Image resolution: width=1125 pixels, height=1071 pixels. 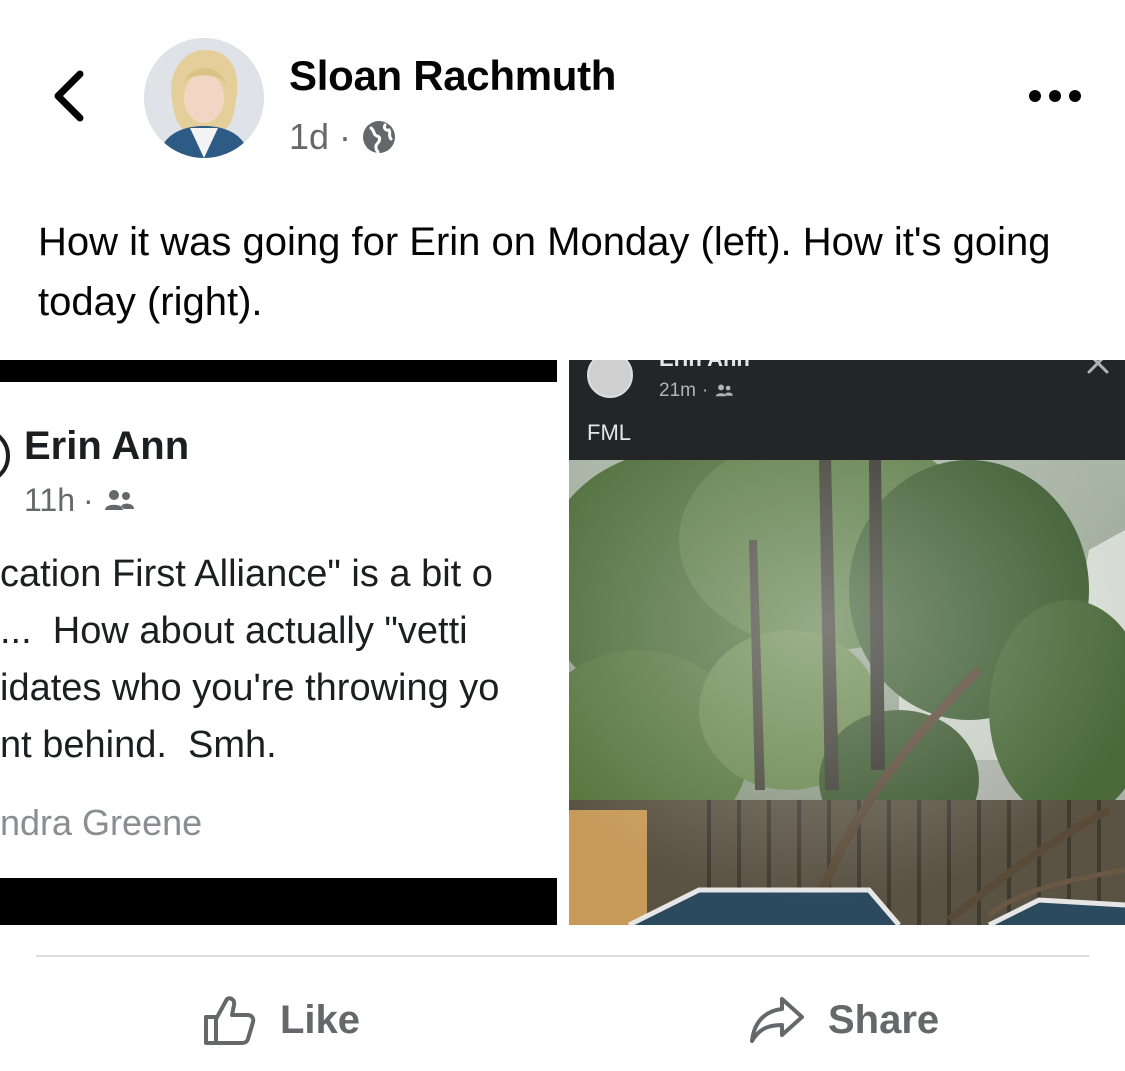 I want to click on profile-photo, so click(x=204, y=98).